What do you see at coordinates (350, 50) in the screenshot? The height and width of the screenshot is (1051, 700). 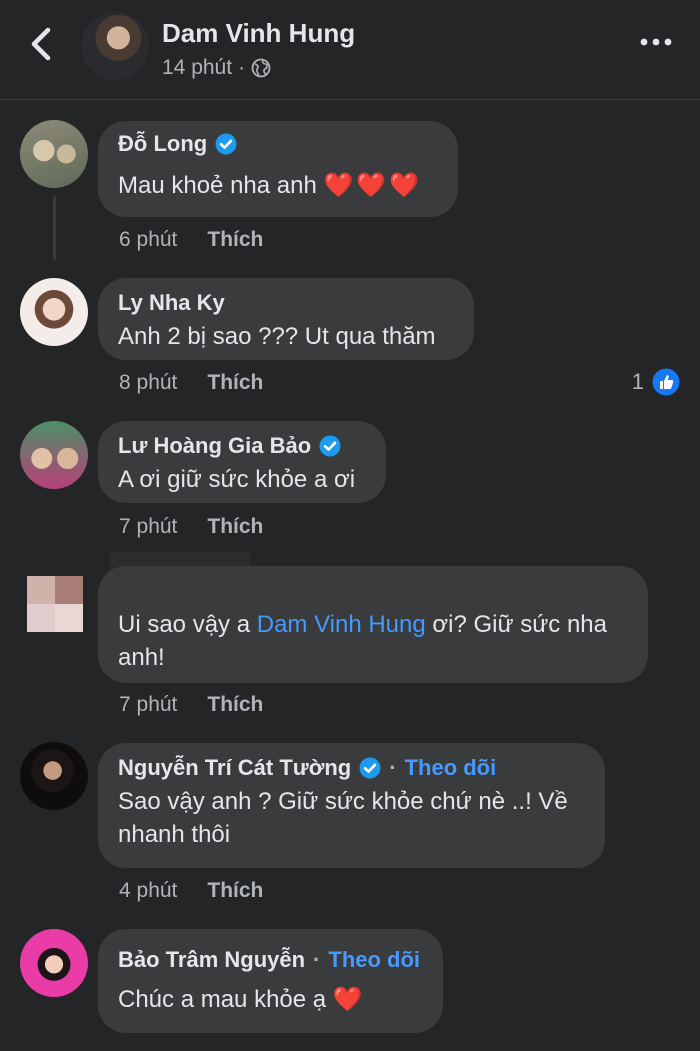 I see `post-header: Dam Vinh Hung 14 phút ·` at bounding box center [350, 50].